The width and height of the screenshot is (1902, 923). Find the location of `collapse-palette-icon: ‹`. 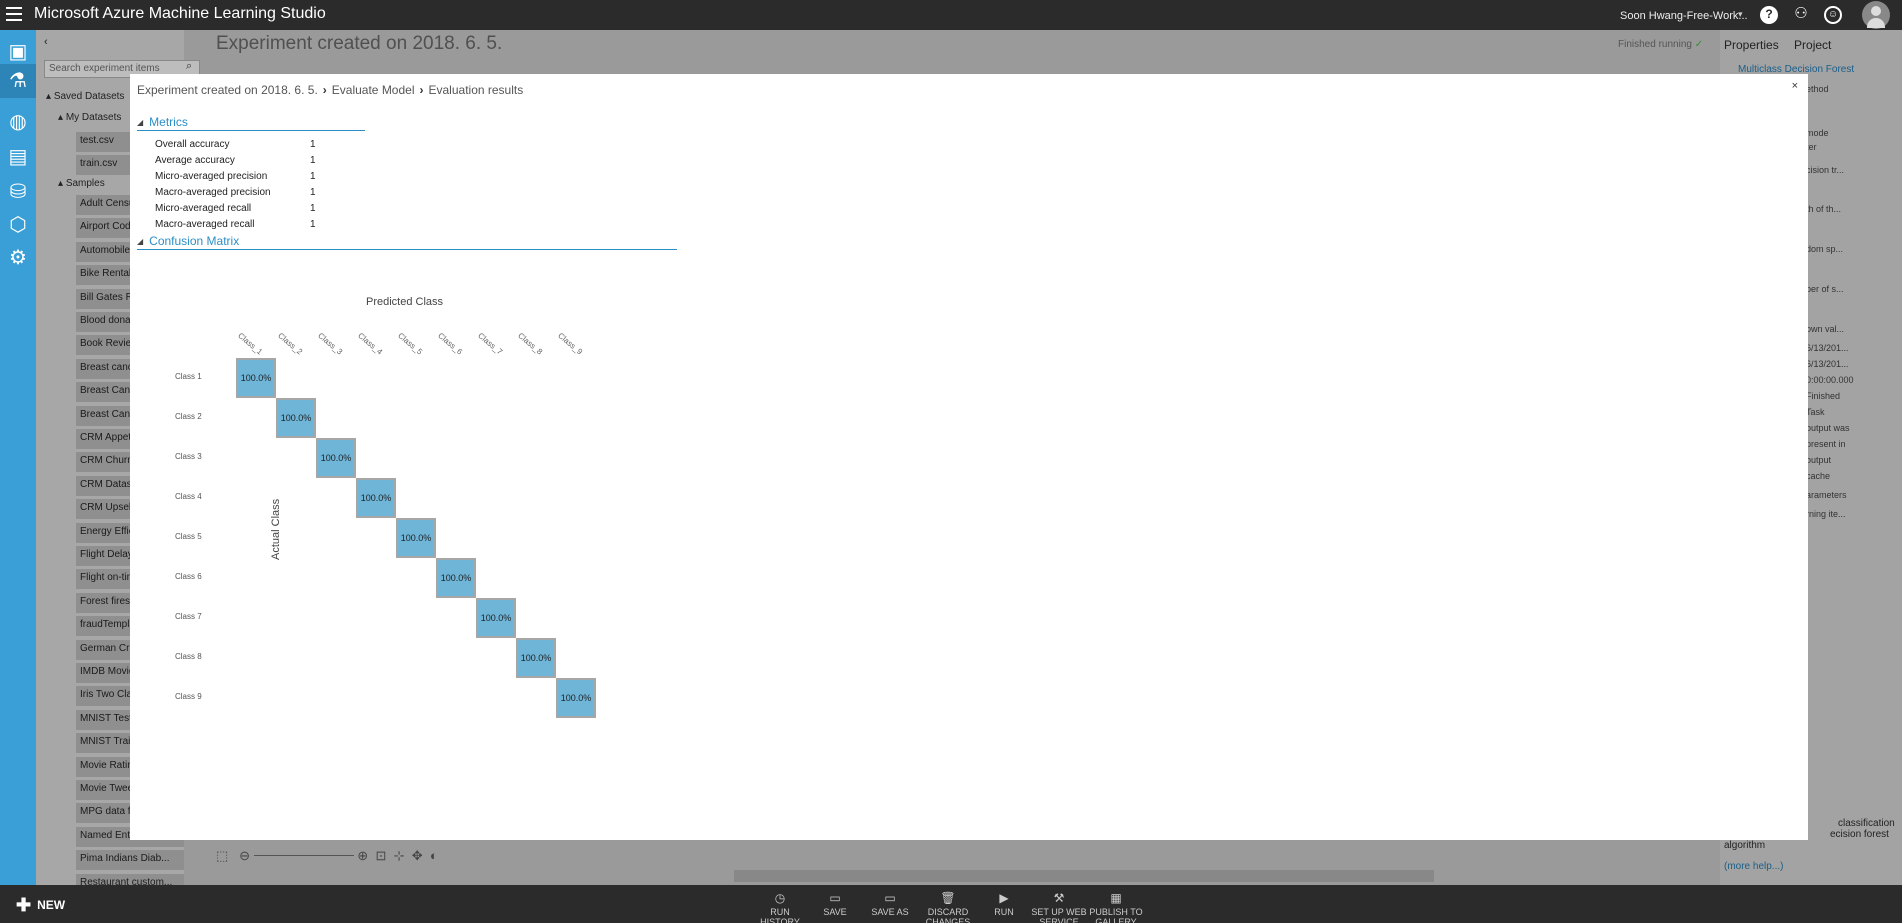

collapse-palette-icon: ‹ is located at coordinates (46, 42).